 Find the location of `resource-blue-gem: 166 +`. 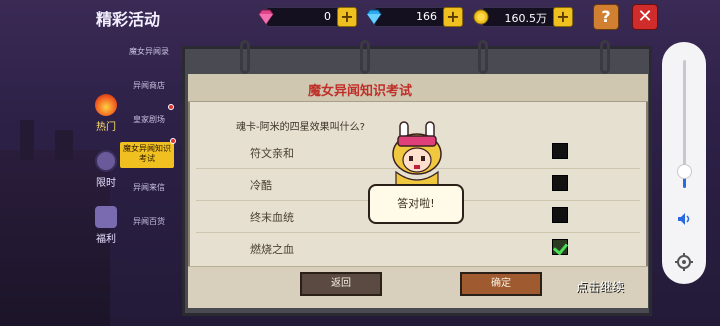

resource-blue-gem: 166 + is located at coordinates (414, 17).